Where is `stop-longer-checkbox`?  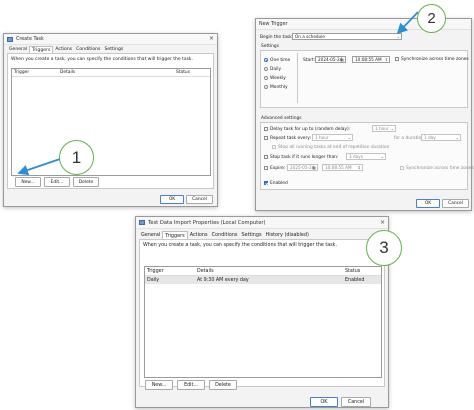 stop-longer-checkbox is located at coordinates (266, 157).